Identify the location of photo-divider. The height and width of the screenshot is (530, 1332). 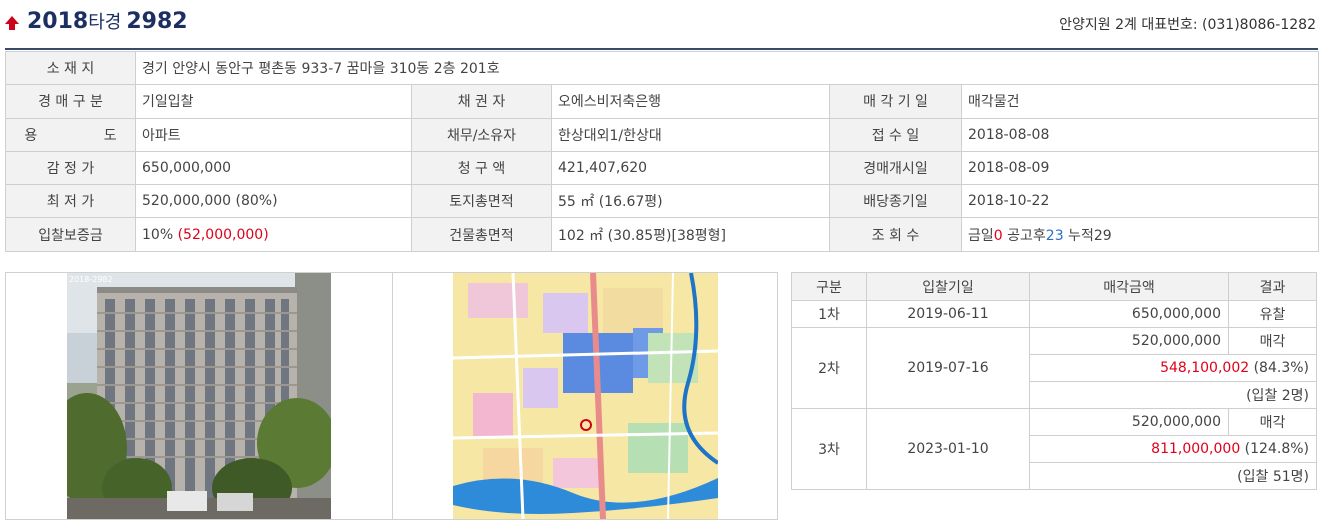
(392, 396).